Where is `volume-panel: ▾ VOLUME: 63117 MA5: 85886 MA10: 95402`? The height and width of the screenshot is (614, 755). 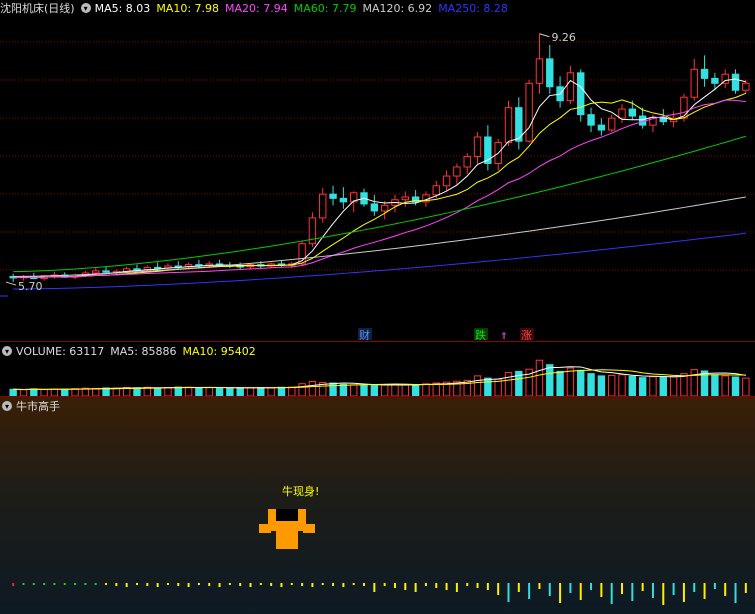
volume-panel: ▾ VOLUME: 63117 MA5: 85886 MA10: 95402 is located at coordinates (377, 369).